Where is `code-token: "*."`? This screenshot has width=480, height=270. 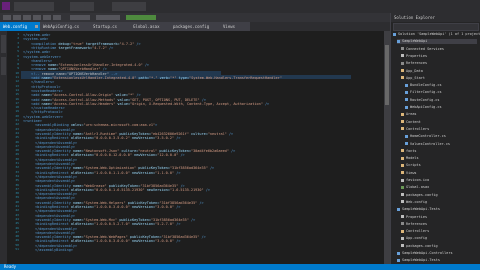
code-token: "*." is located at coordinates (154, 78).